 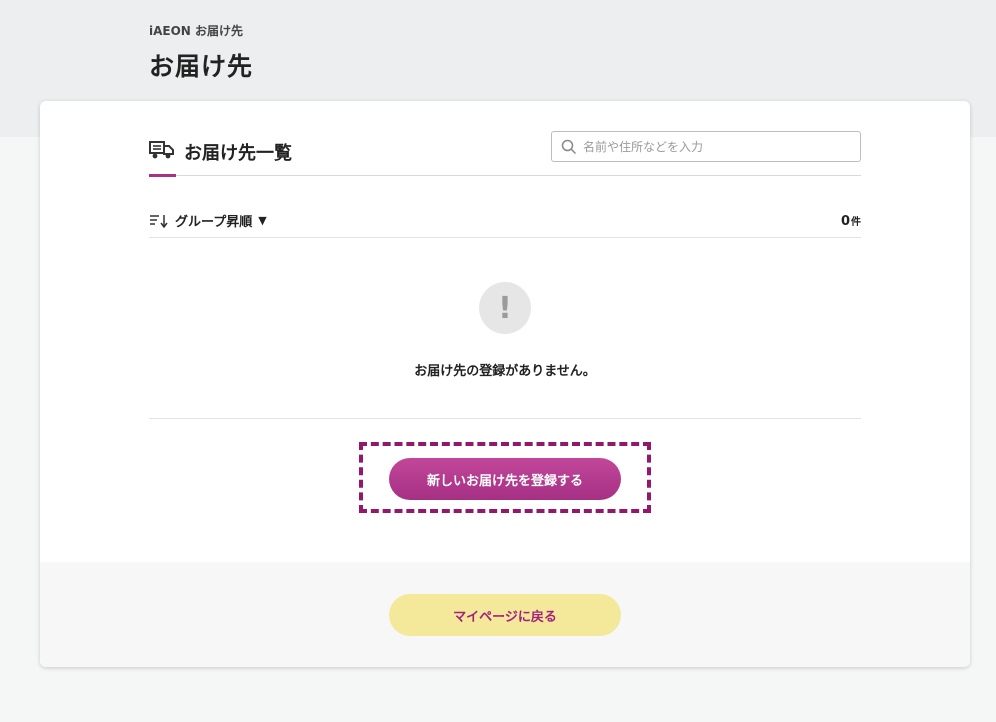 I want to click on search-box, so click(x=706, y=146).